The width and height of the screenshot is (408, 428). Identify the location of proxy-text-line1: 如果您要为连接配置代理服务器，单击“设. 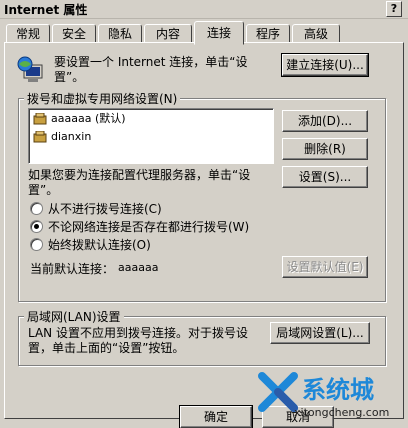
(139, 175).